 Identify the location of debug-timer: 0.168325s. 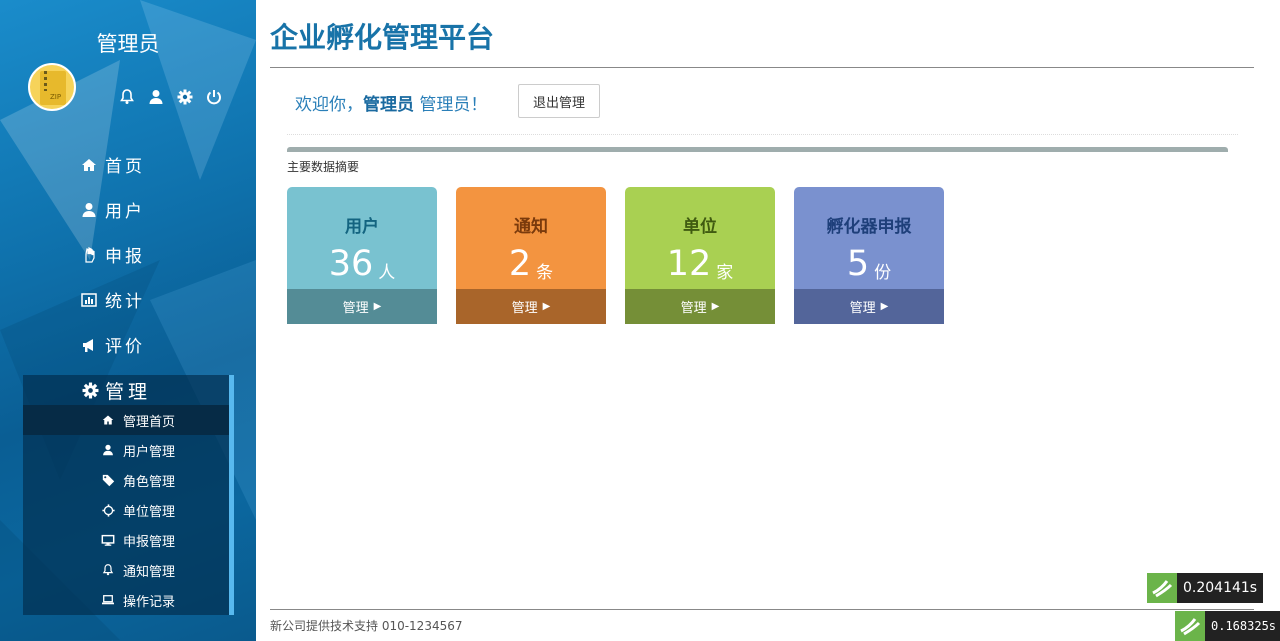
(1227, 626).